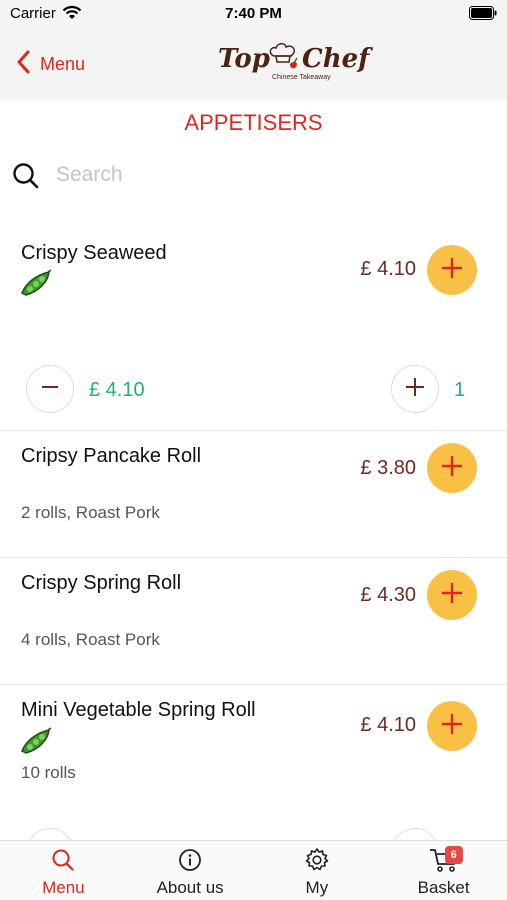  Describe the element at coordinates (296, 65) in the screenshot. I see `top-chef-logo: Top Chef Chinese Takeaway` at that location.